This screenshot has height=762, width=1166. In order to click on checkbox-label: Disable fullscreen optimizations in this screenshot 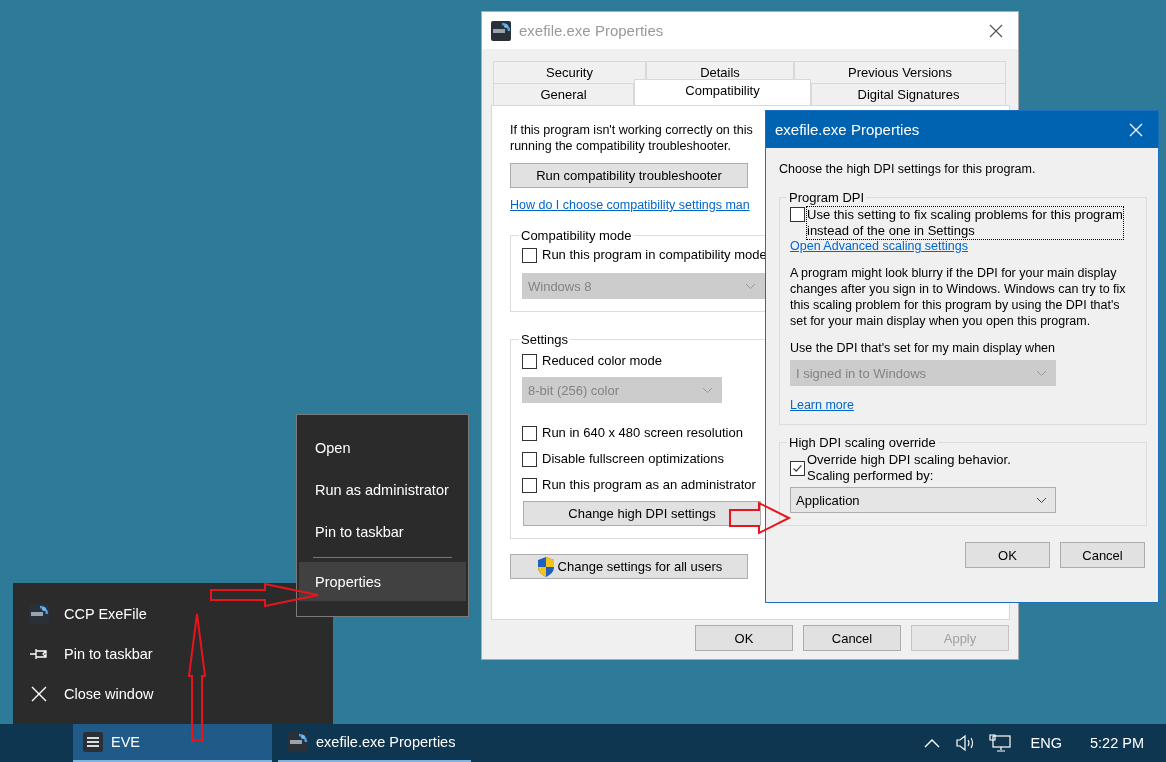, I will do `click(633, 459)`.